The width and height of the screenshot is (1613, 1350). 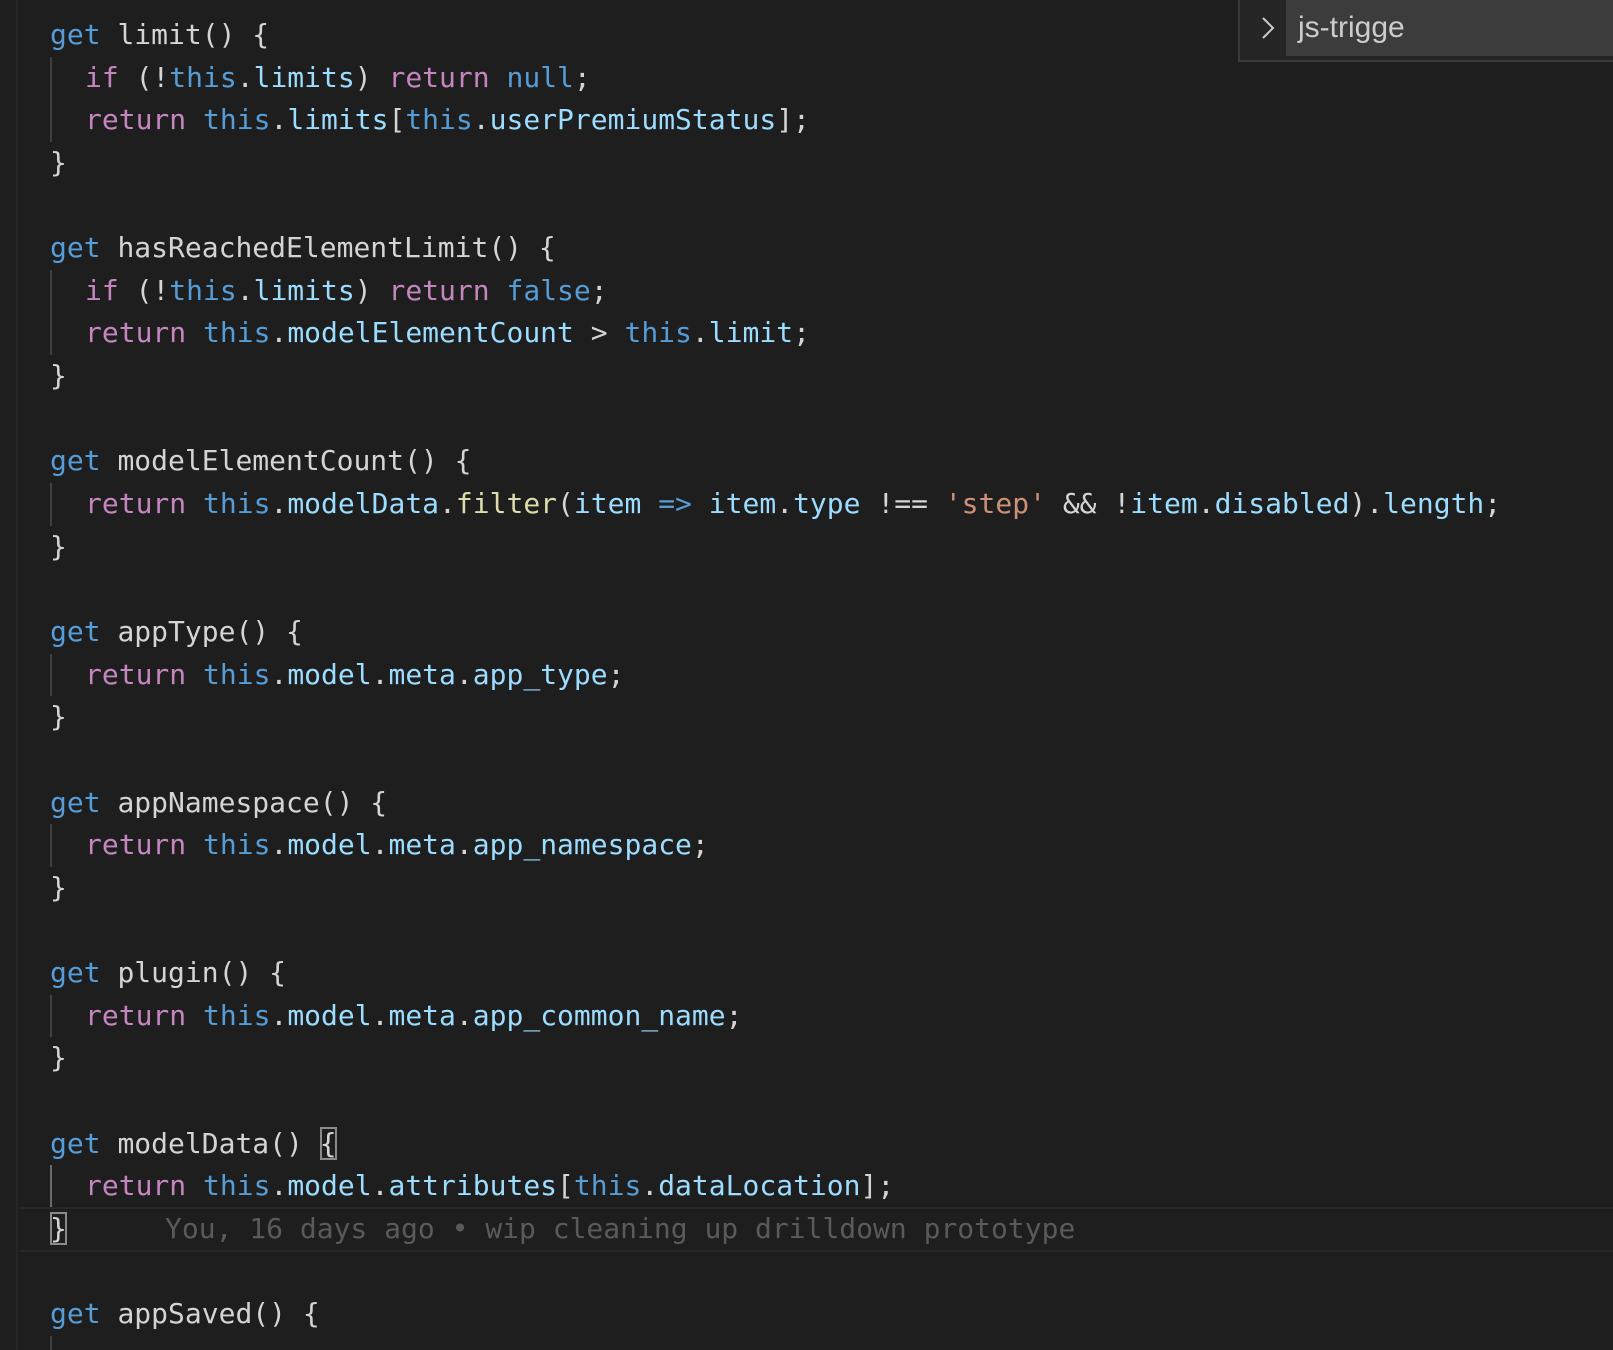 I want to click on code-line: get plugin() {, so click(x=820, y=973).